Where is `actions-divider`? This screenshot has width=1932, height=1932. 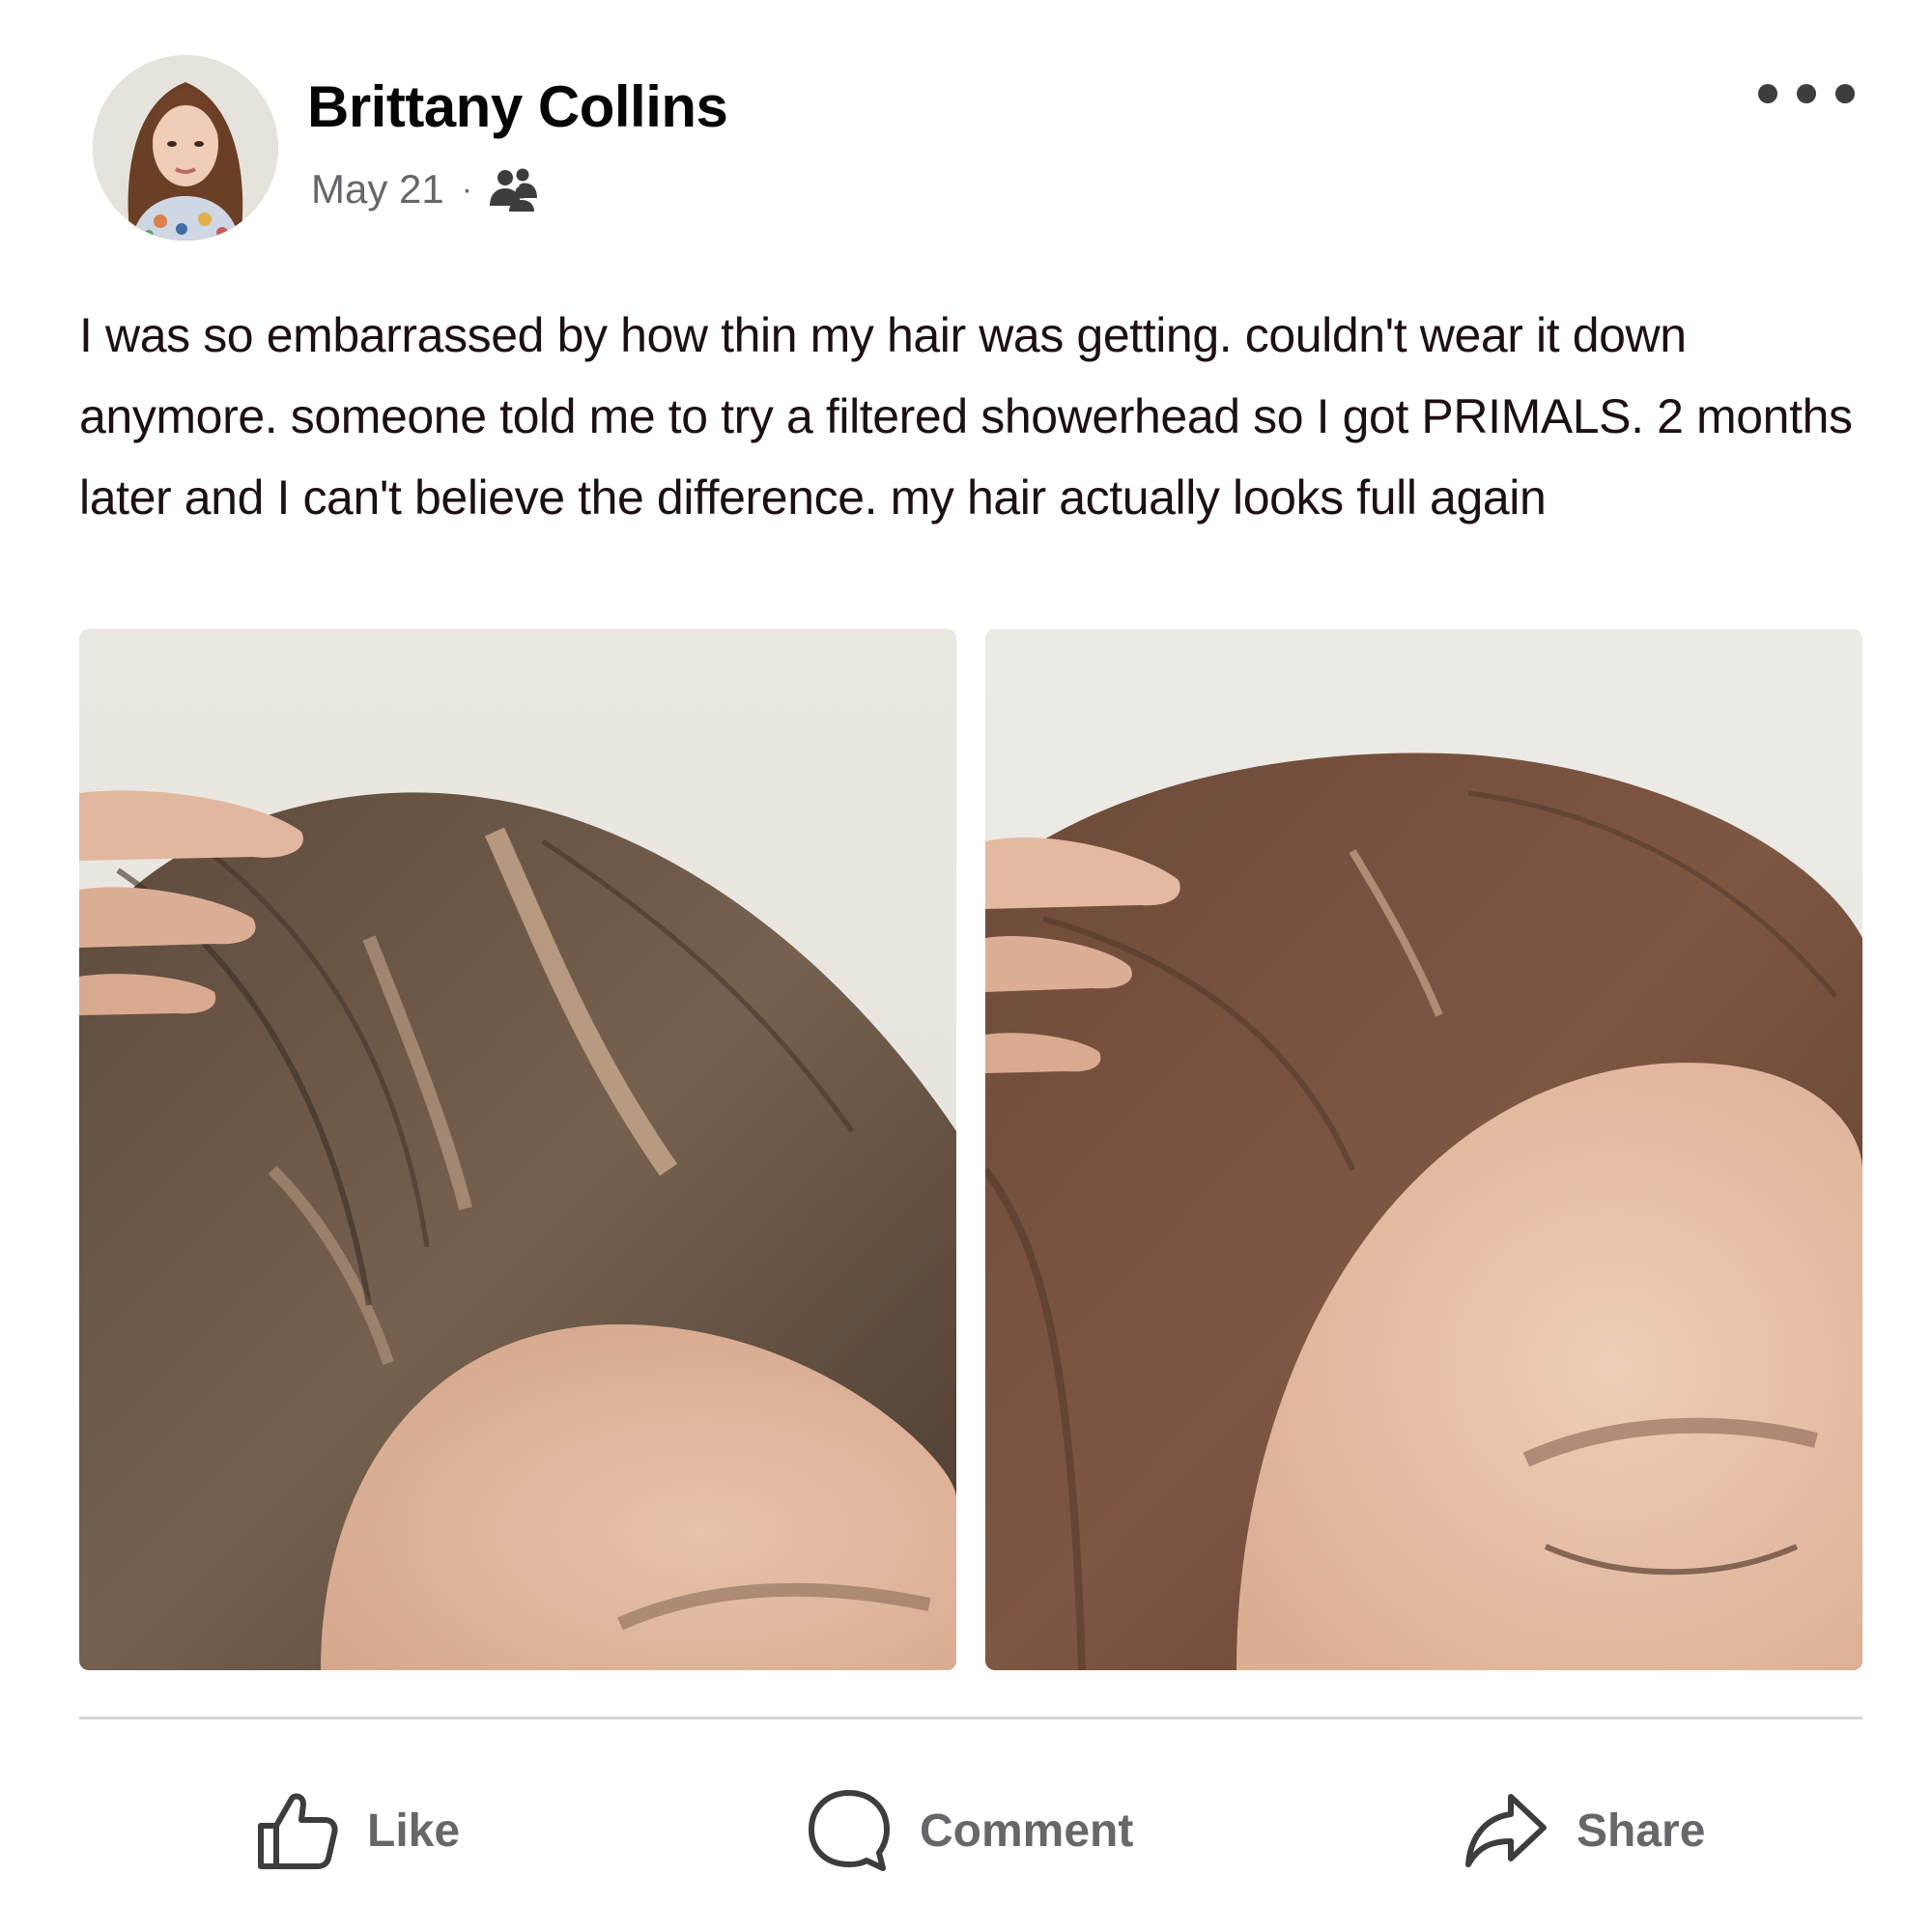
actions-divider is located at coordinates (970, 1718).